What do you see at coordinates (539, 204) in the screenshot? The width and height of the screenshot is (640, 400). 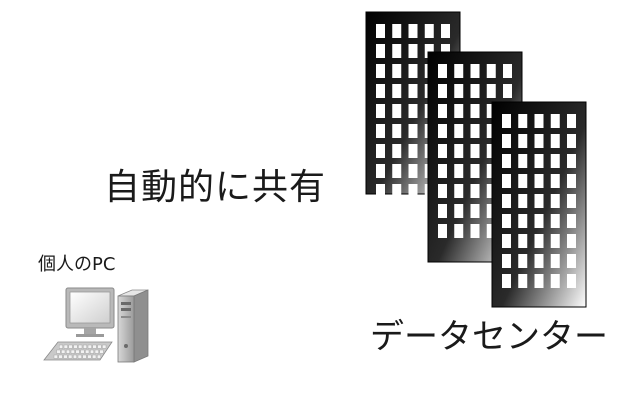 I see `office-building-icon` at bounding box center [539, 204].